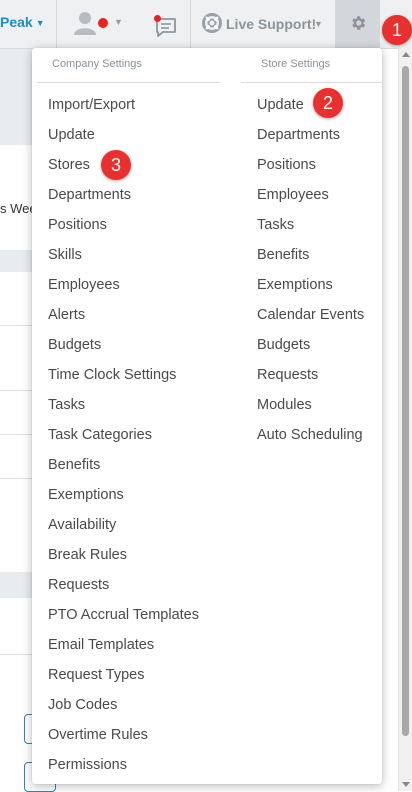 The width and height of the screenshot is (412, 792). I want to click on store-settings-item-departments: Departments, so click(310, 135).